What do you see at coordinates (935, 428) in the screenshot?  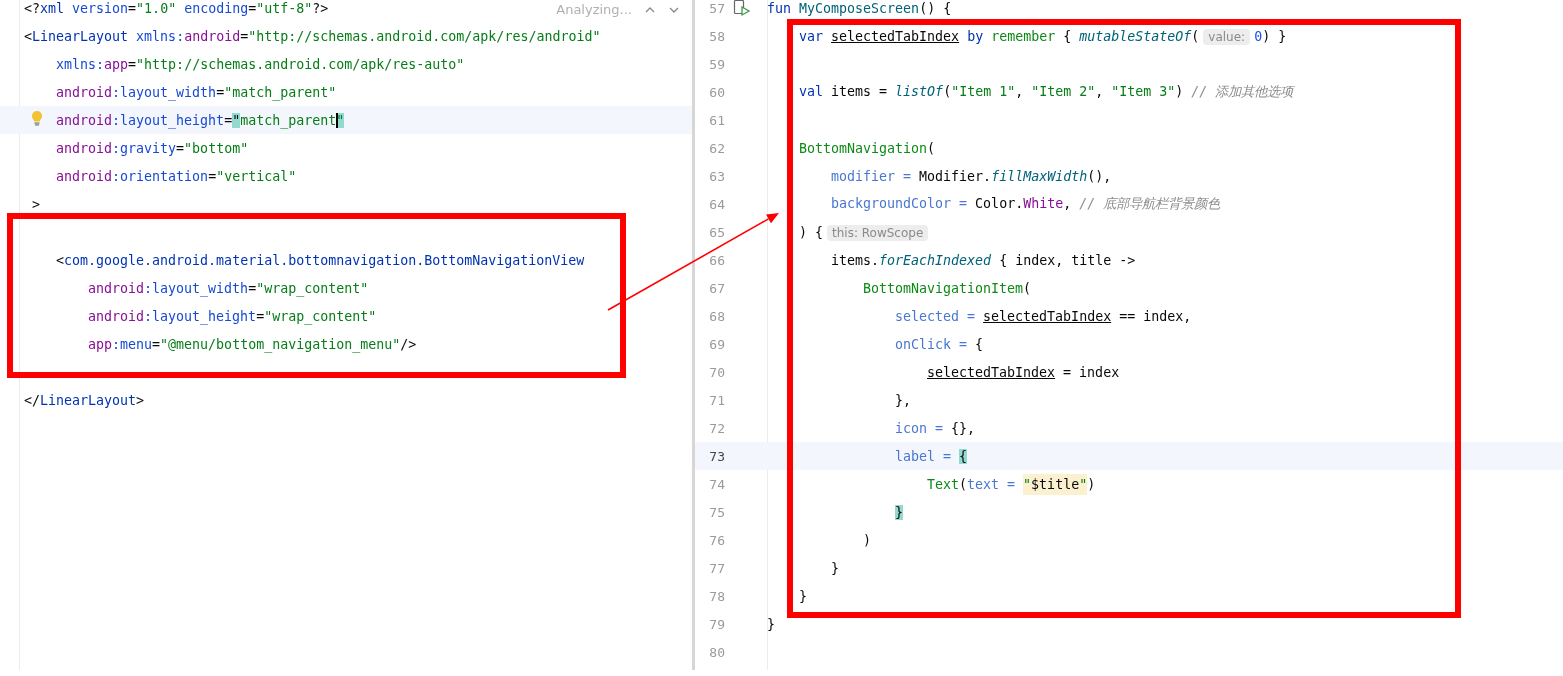 I see `code-line: icon = {},` at bounding box center [935, 428].